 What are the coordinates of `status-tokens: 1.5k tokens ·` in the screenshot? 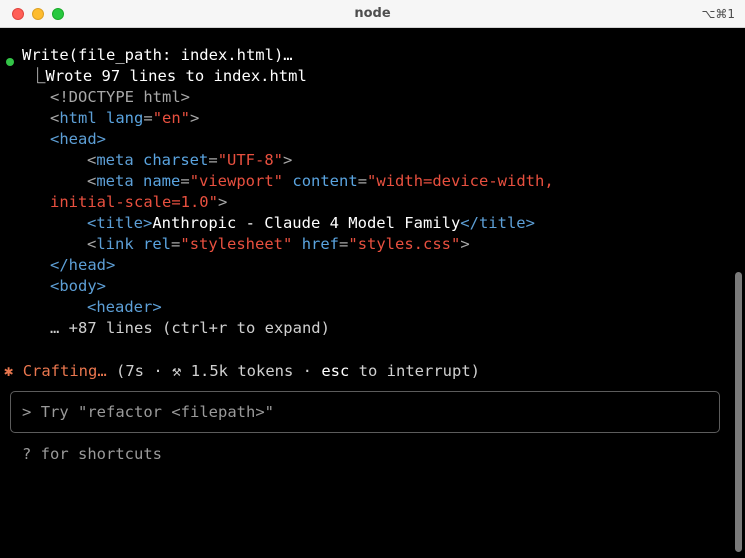 It's located at (251, 371).